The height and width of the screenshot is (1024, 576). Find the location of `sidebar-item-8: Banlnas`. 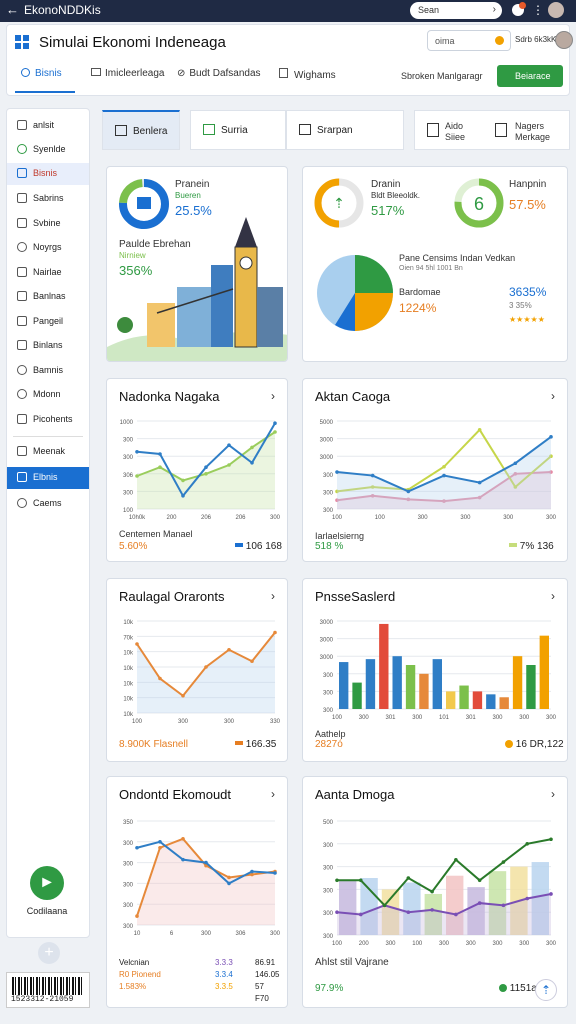

sidebar-item-8: Banlnas is located at coordinates (48, 297).